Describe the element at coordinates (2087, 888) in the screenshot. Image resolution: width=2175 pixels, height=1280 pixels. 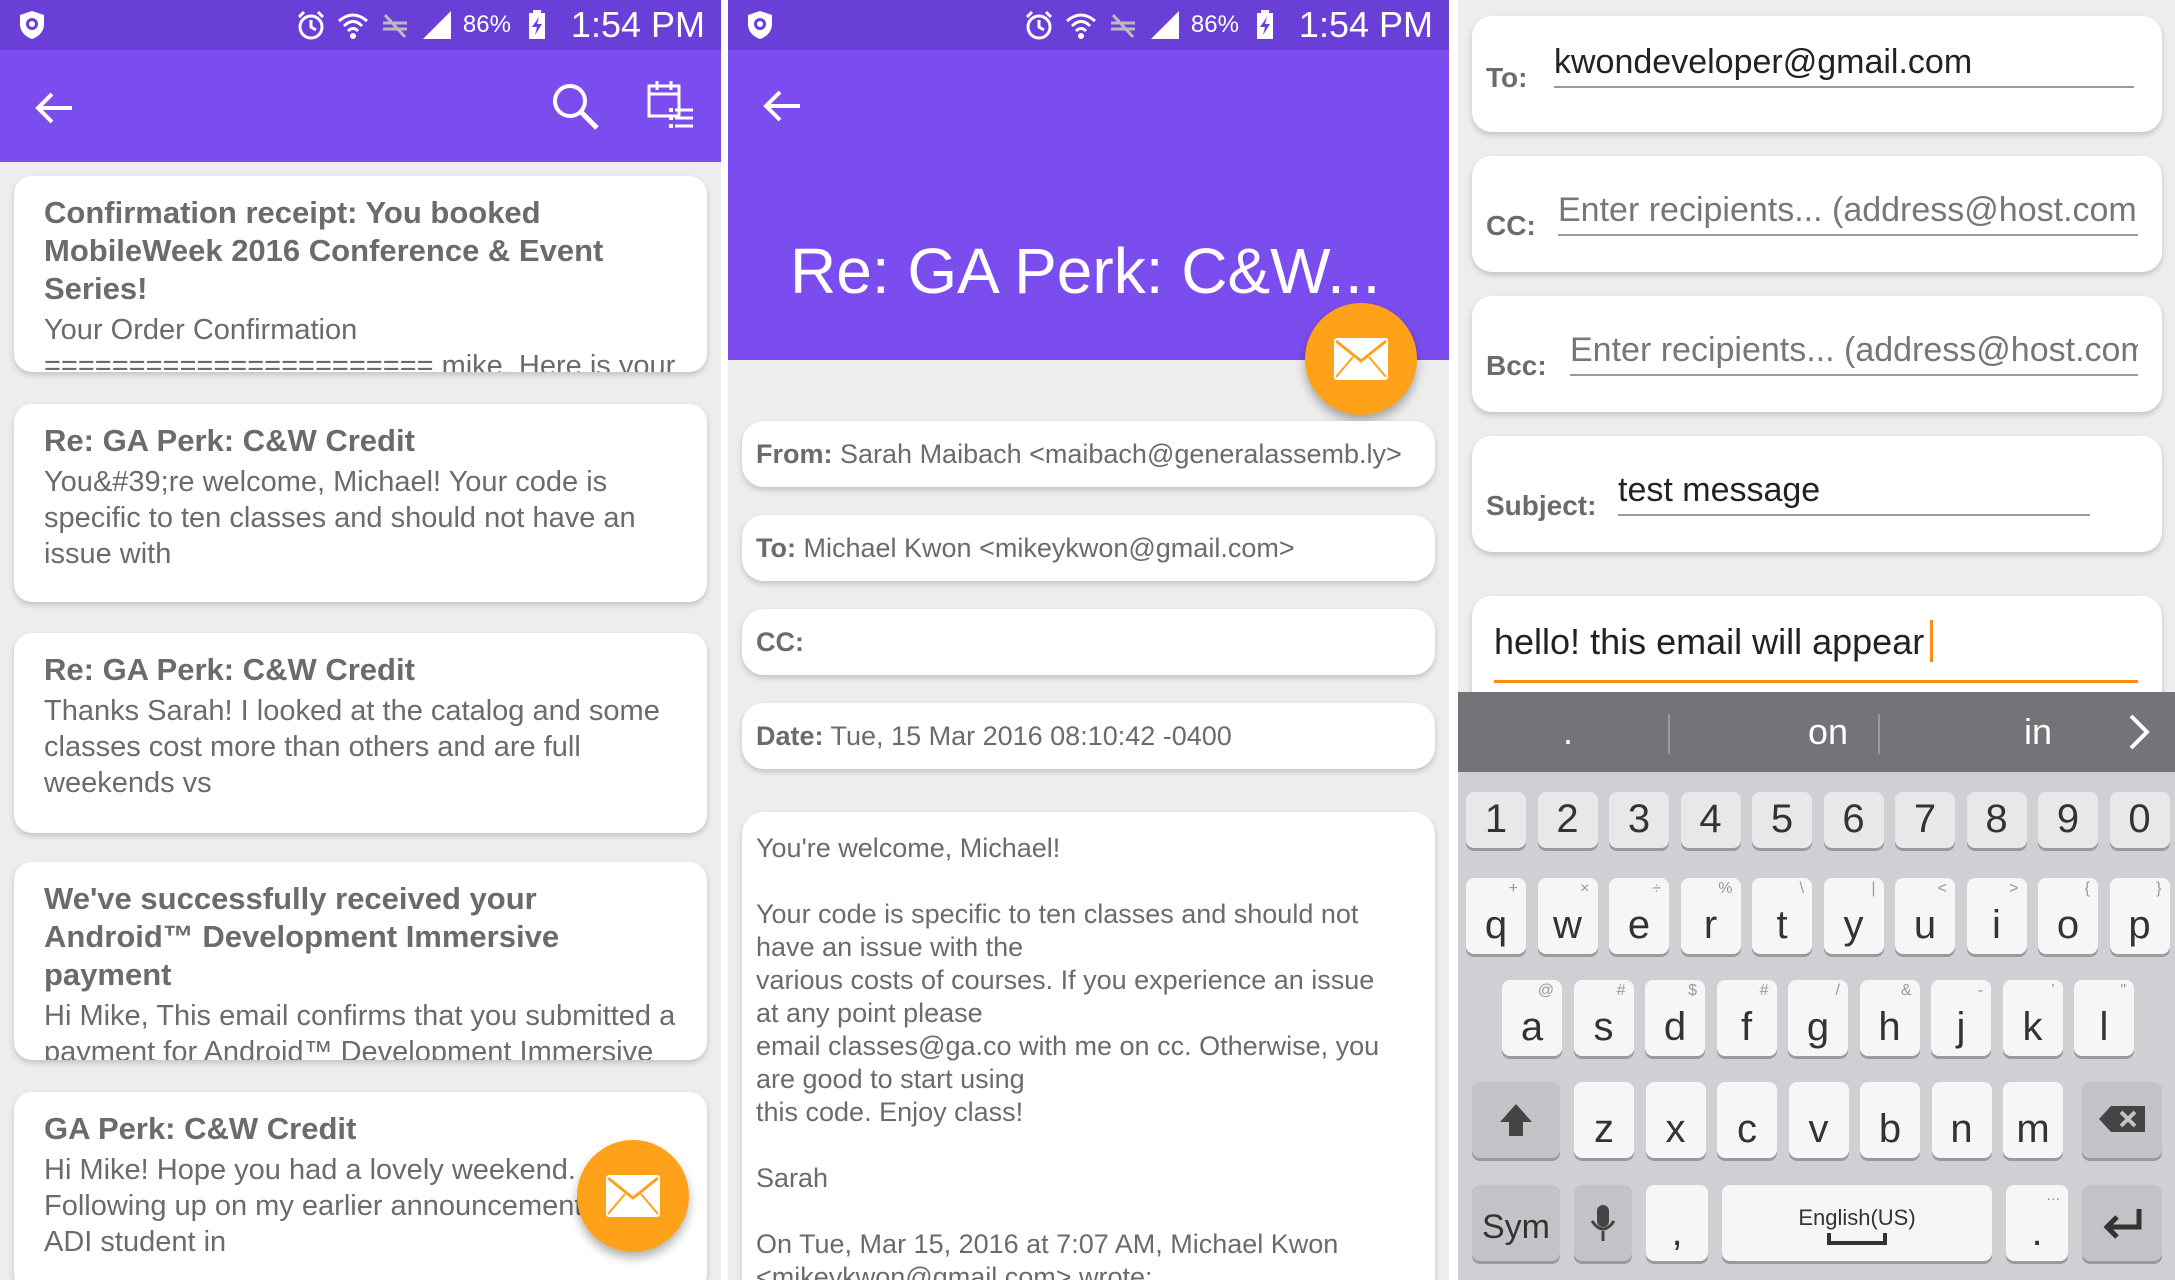
I see `key-hint-label: {` at that location.